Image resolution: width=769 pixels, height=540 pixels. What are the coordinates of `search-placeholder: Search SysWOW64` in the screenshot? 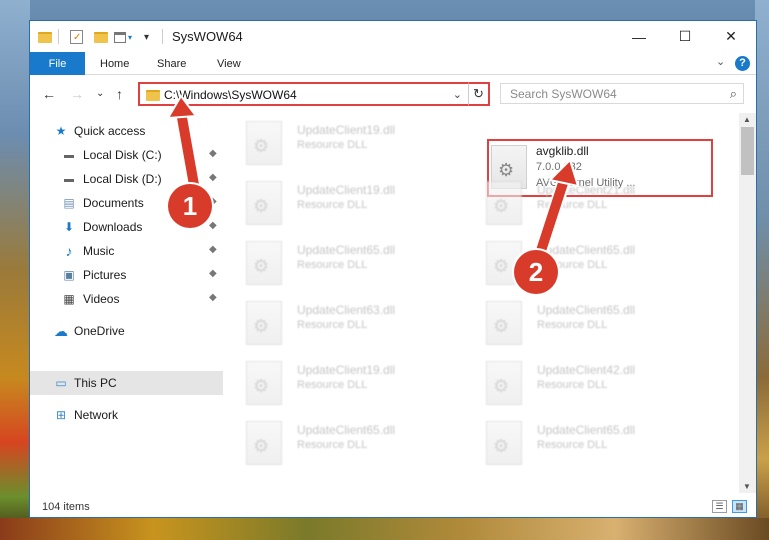 It's located at (563, 94).